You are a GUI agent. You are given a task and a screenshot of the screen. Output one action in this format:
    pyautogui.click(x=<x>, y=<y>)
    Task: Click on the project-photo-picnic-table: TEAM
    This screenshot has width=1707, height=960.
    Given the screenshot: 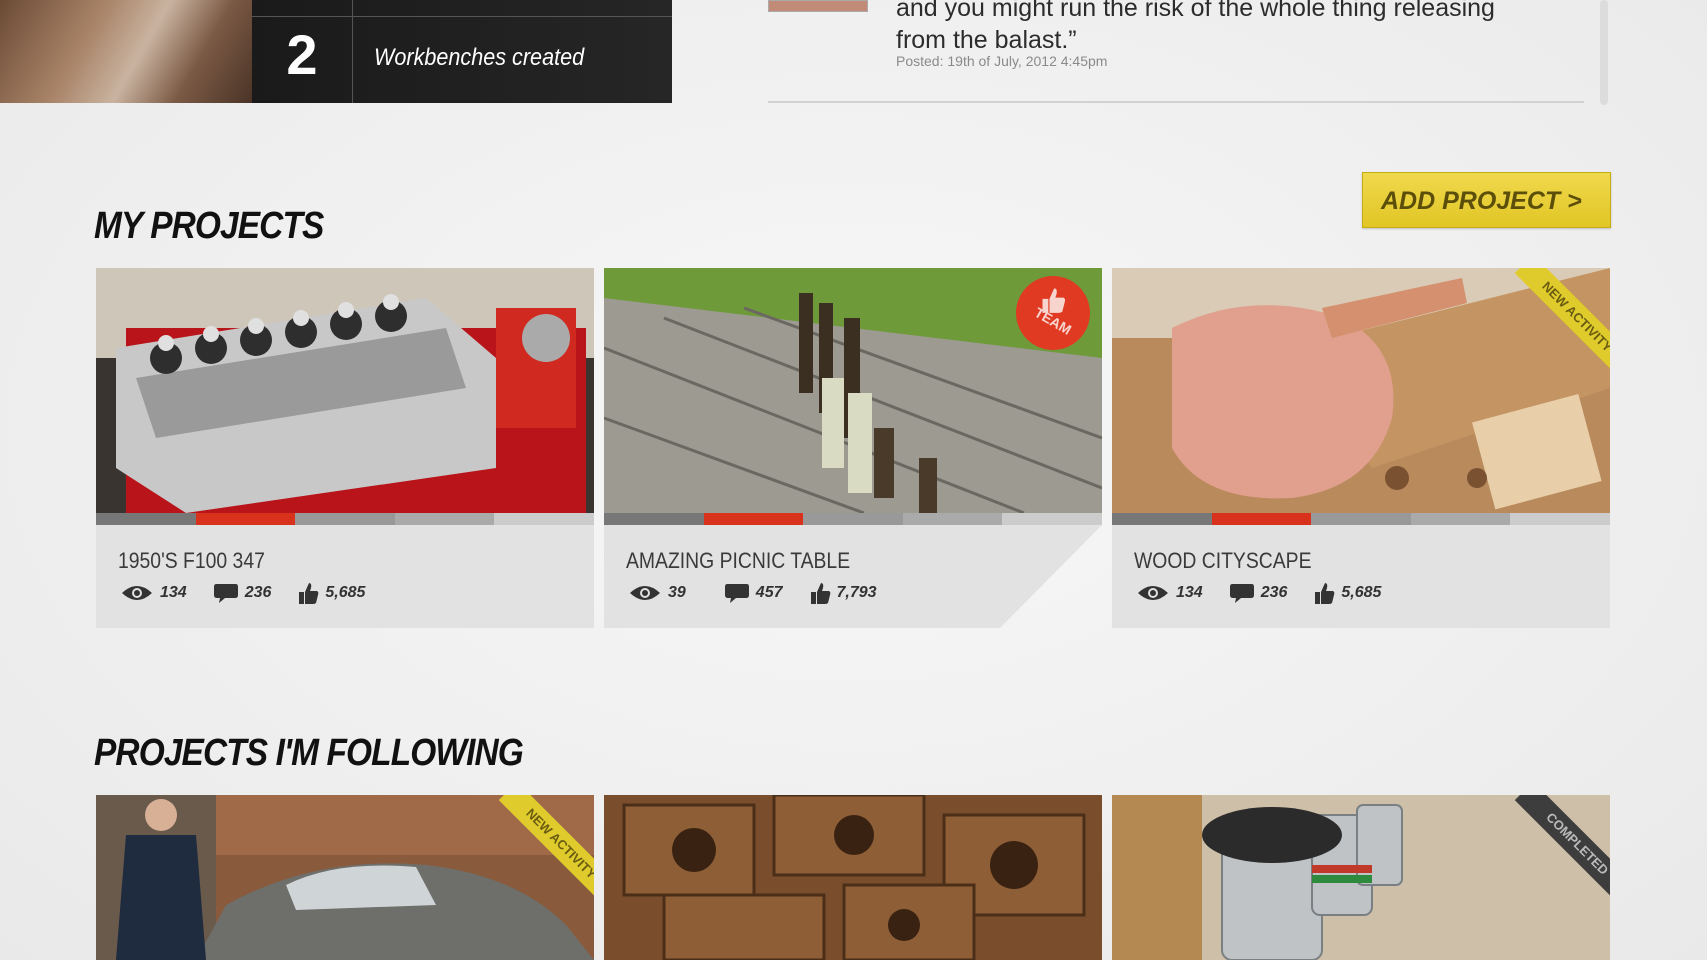 What is the action you would take?
    pyautogui.click(x=853, y=390)
    